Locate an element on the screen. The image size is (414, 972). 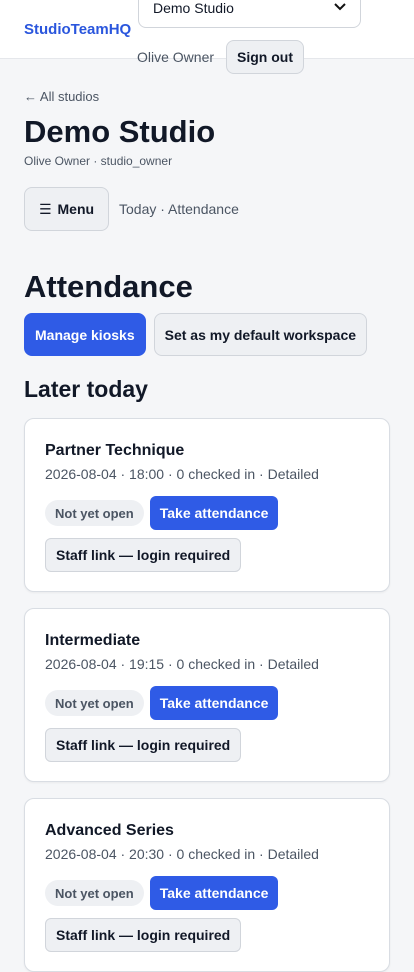
menu-button: ☰ Menu is located at coordinates (66, 209).